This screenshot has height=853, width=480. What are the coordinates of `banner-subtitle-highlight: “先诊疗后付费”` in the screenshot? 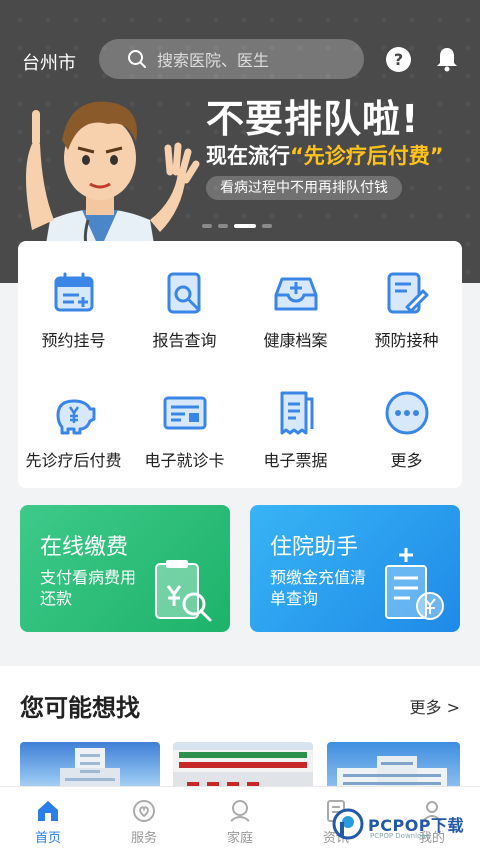 It's located at (367, 156).